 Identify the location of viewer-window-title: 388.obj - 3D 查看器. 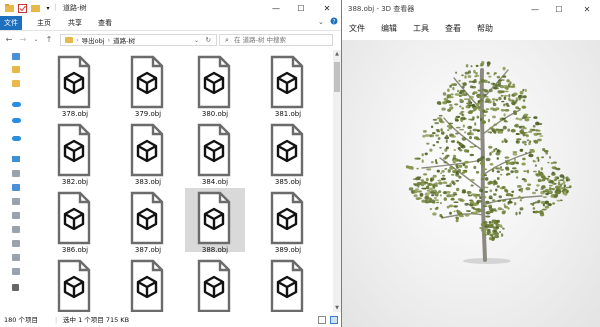
(381, 9).